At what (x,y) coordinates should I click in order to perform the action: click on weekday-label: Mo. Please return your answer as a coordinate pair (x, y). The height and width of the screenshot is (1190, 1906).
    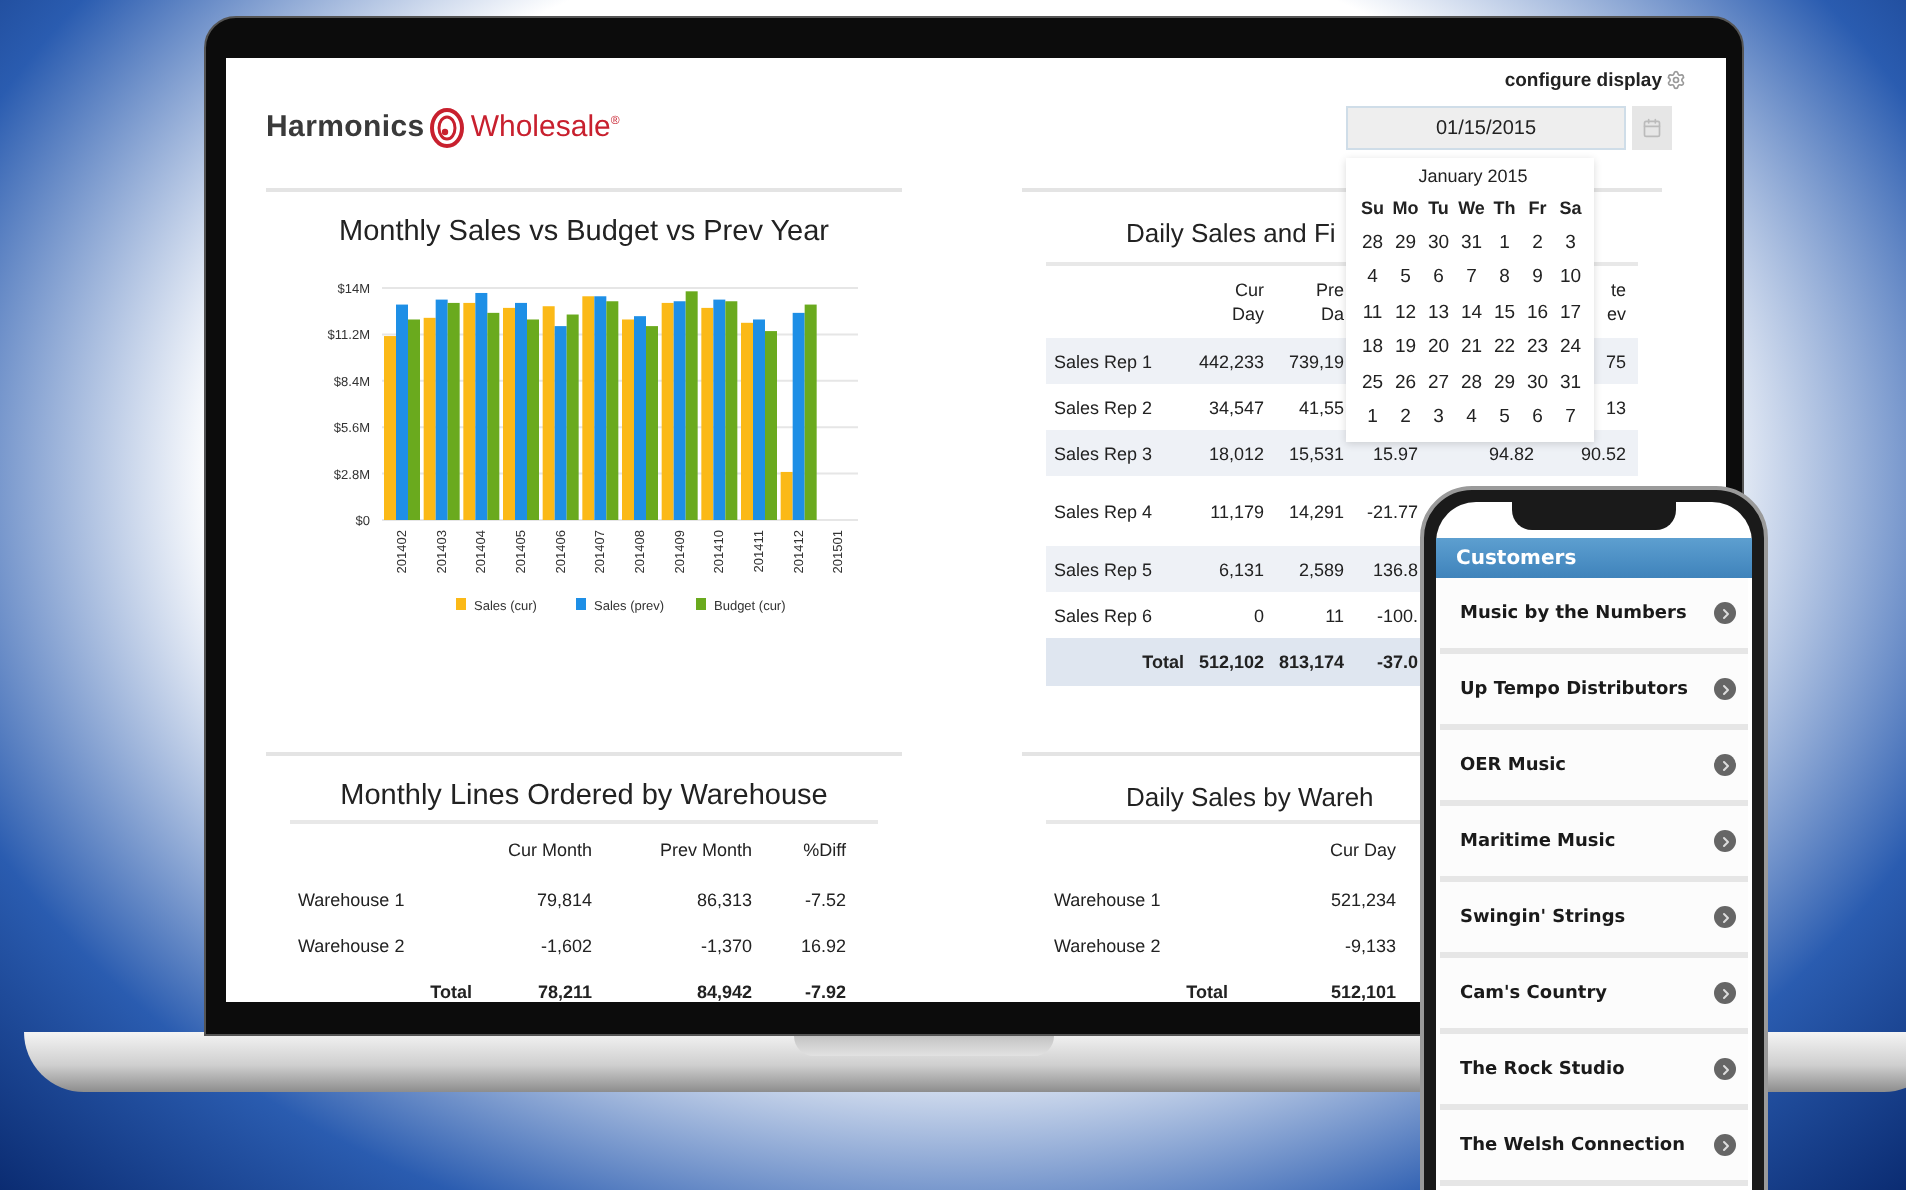
    Looking at the image, I should click on (1405, 207).